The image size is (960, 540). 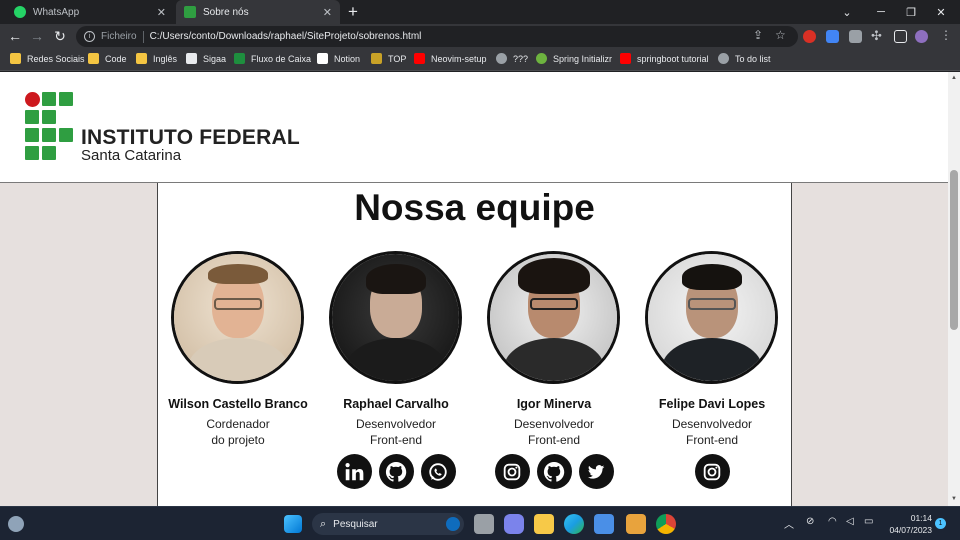 I want to click on wifi-icon: ◠, so click(x=832, y=521).